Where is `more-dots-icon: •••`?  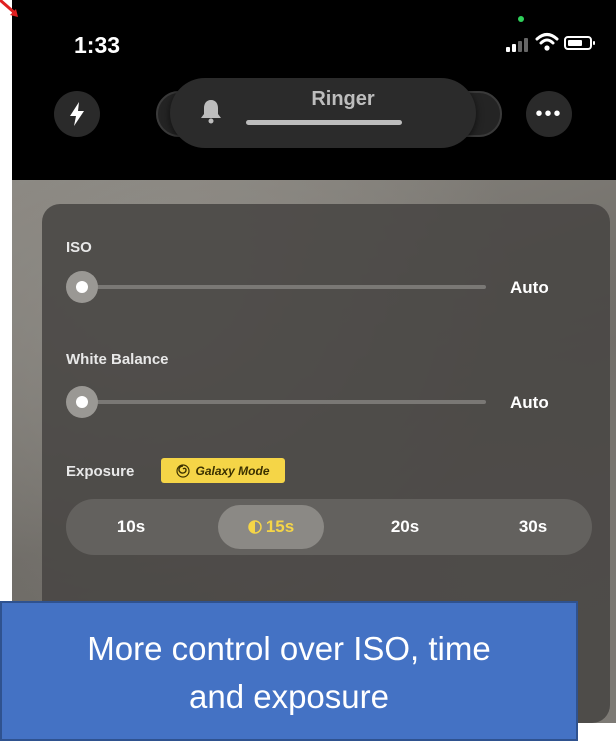
more-dots-icon: ••• is located at coordinates (549, 113).